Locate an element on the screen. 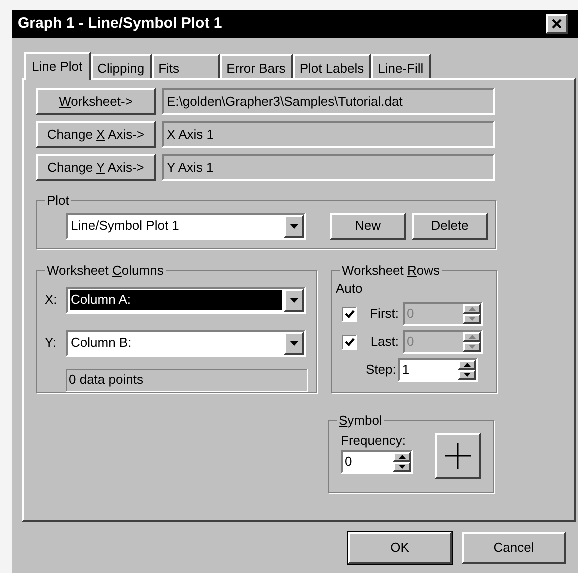 The width and height of the screenshot is (578, 573). group-label: Plot is located at coordinates (58, 201).